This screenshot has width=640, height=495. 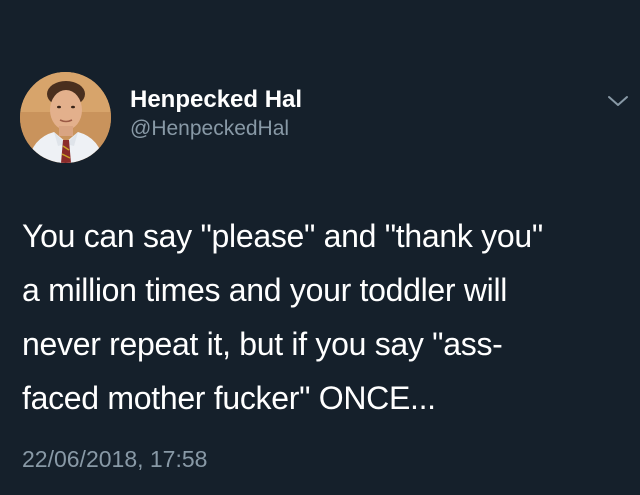 I want to click on author-display-name: Henpecked Hal, so click(x=216, y=100).